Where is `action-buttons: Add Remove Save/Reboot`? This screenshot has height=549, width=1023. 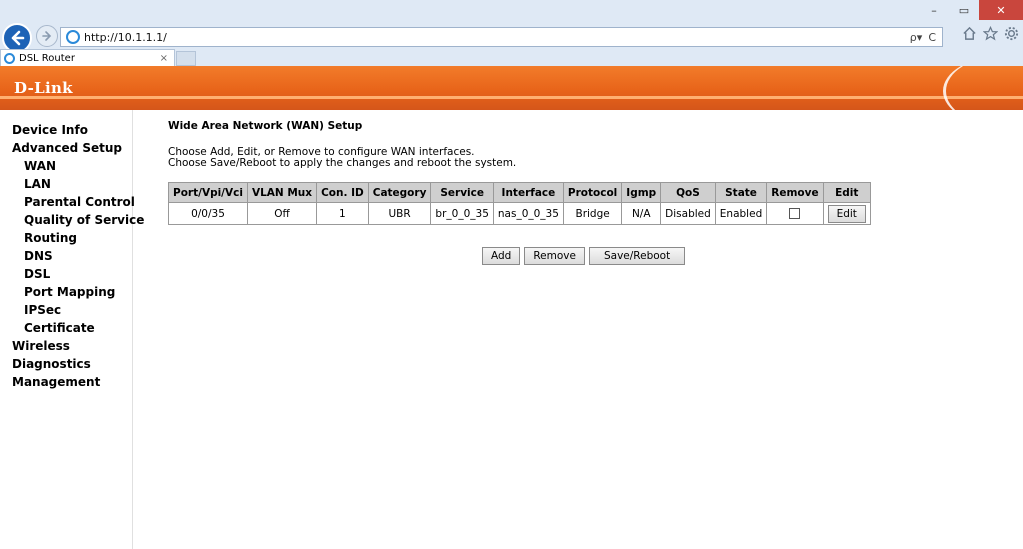 action-buttons: Add Remove Save/Reboot is located at coordinates (584, 256).